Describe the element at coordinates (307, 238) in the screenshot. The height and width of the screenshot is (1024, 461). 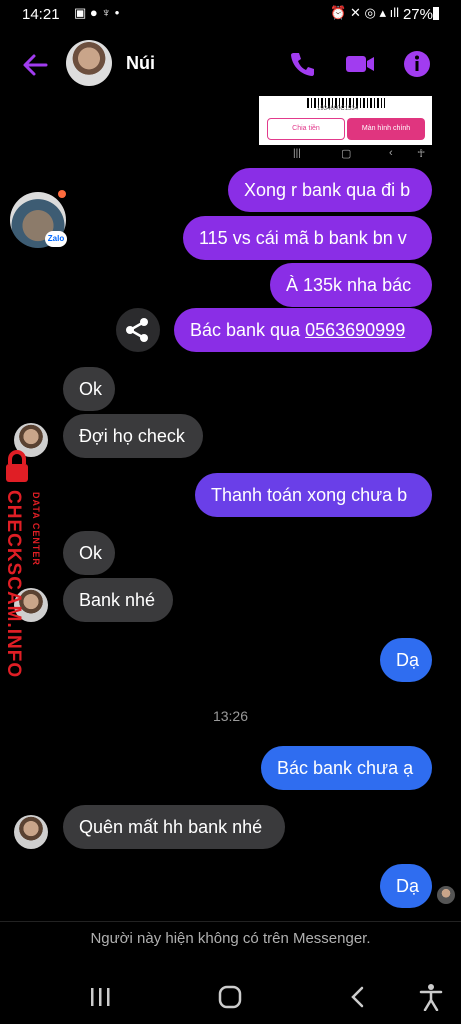
I see `message-outgoing: 115 vs cái mã b bank bn v` at that location.